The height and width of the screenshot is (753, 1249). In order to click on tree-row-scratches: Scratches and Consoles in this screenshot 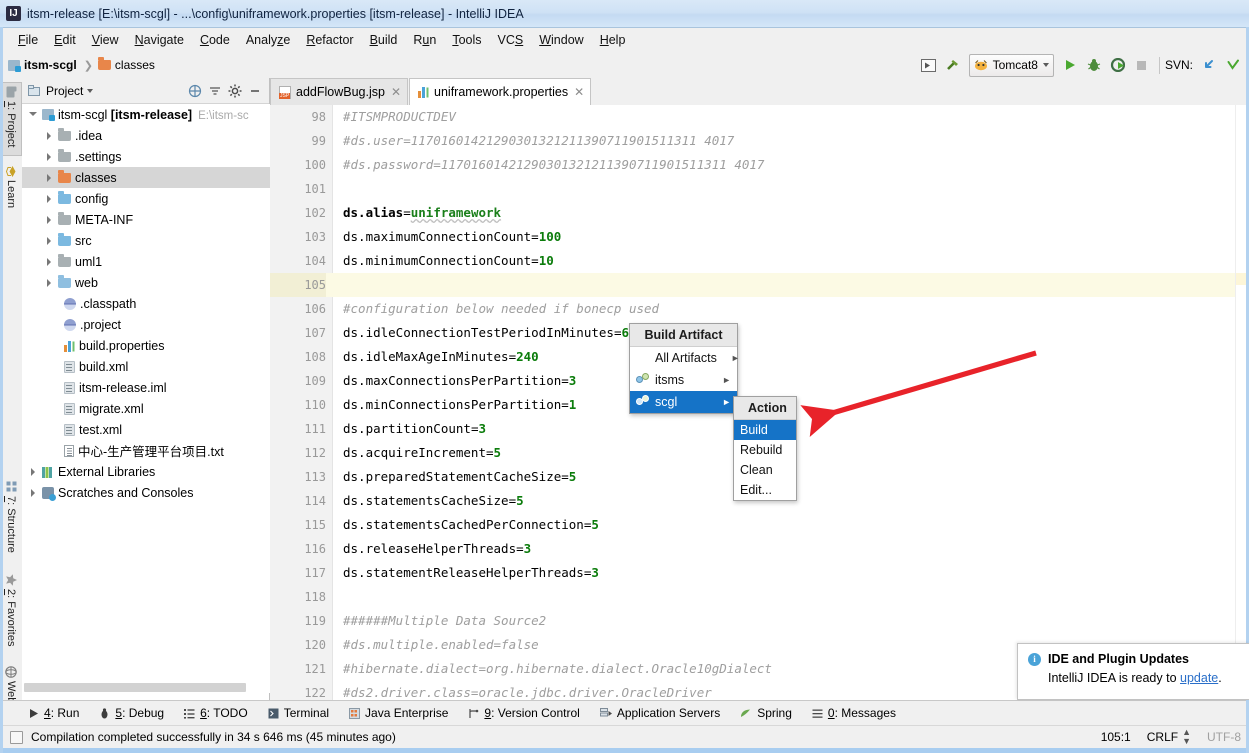, I will do `click(146, 492)`.